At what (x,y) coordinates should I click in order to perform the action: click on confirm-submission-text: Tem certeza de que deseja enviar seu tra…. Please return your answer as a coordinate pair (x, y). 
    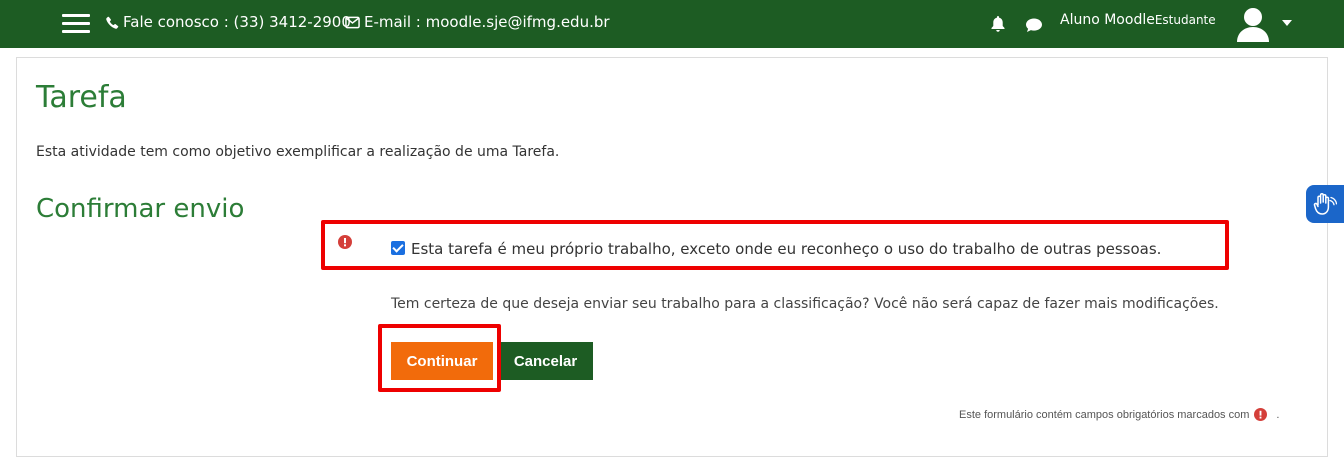
    Looking at the image, I should click on (805, 304).